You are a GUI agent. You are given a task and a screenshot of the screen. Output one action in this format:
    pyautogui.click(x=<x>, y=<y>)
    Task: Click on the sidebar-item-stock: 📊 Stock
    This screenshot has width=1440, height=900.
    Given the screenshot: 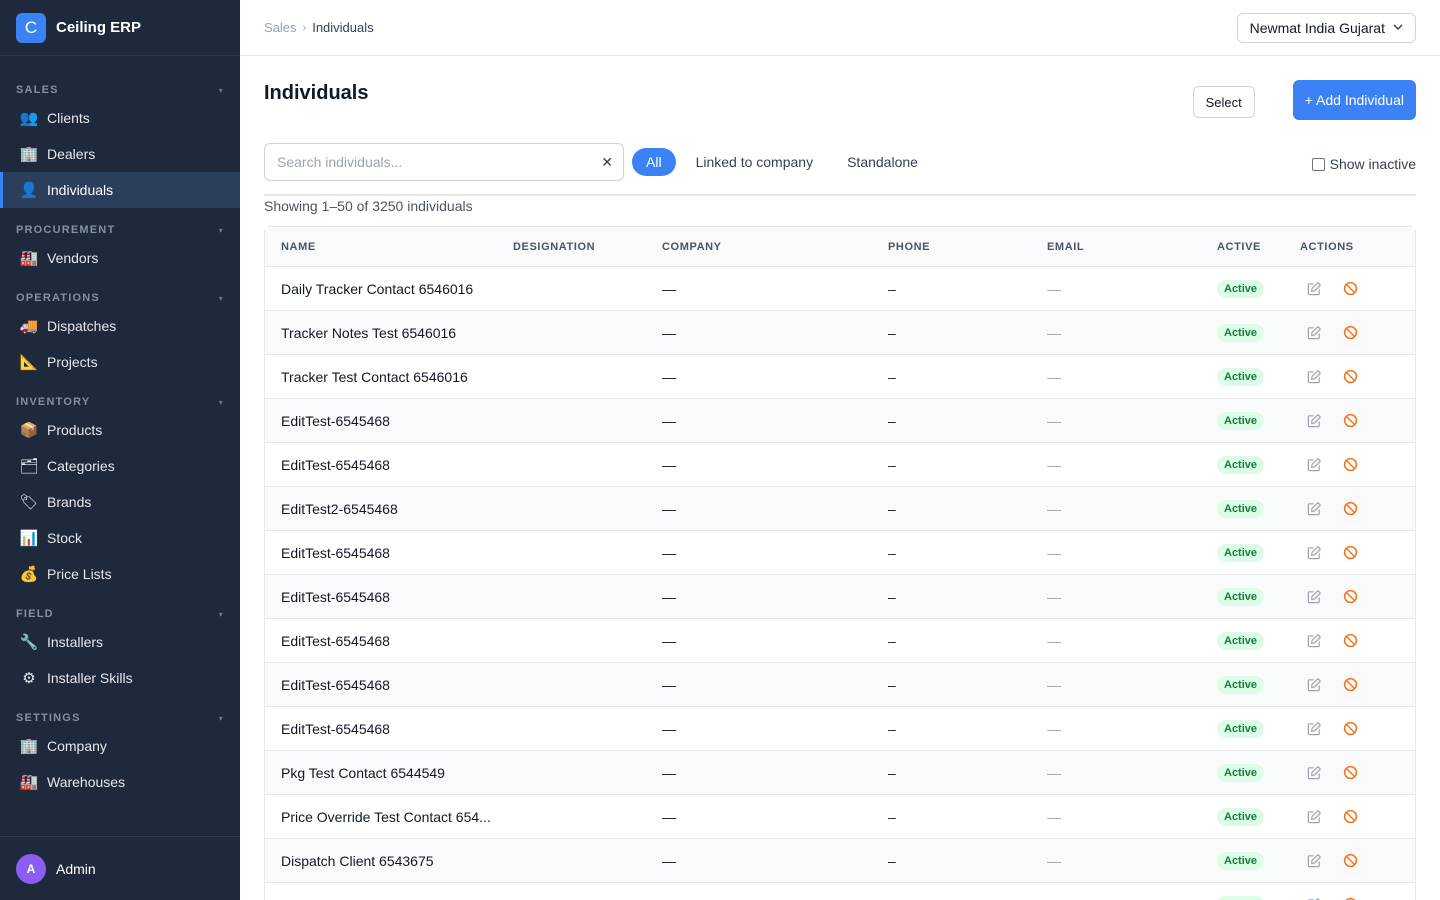 What is the action you would take?
    pyautogui.click(x=120, y=538)
    